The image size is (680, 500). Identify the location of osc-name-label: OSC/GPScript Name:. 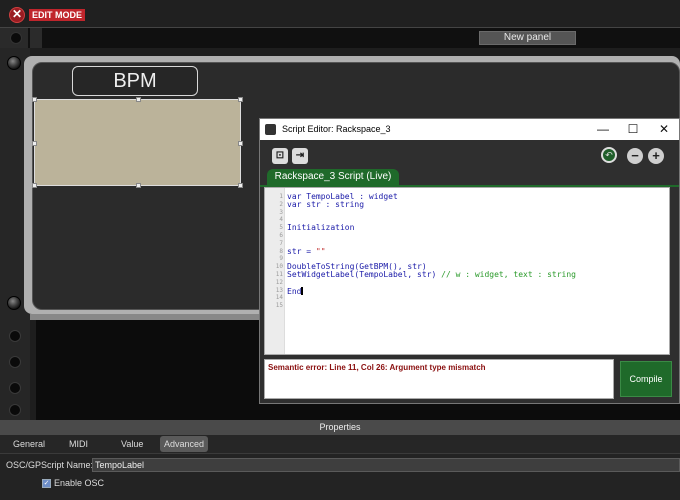
(50, 465).